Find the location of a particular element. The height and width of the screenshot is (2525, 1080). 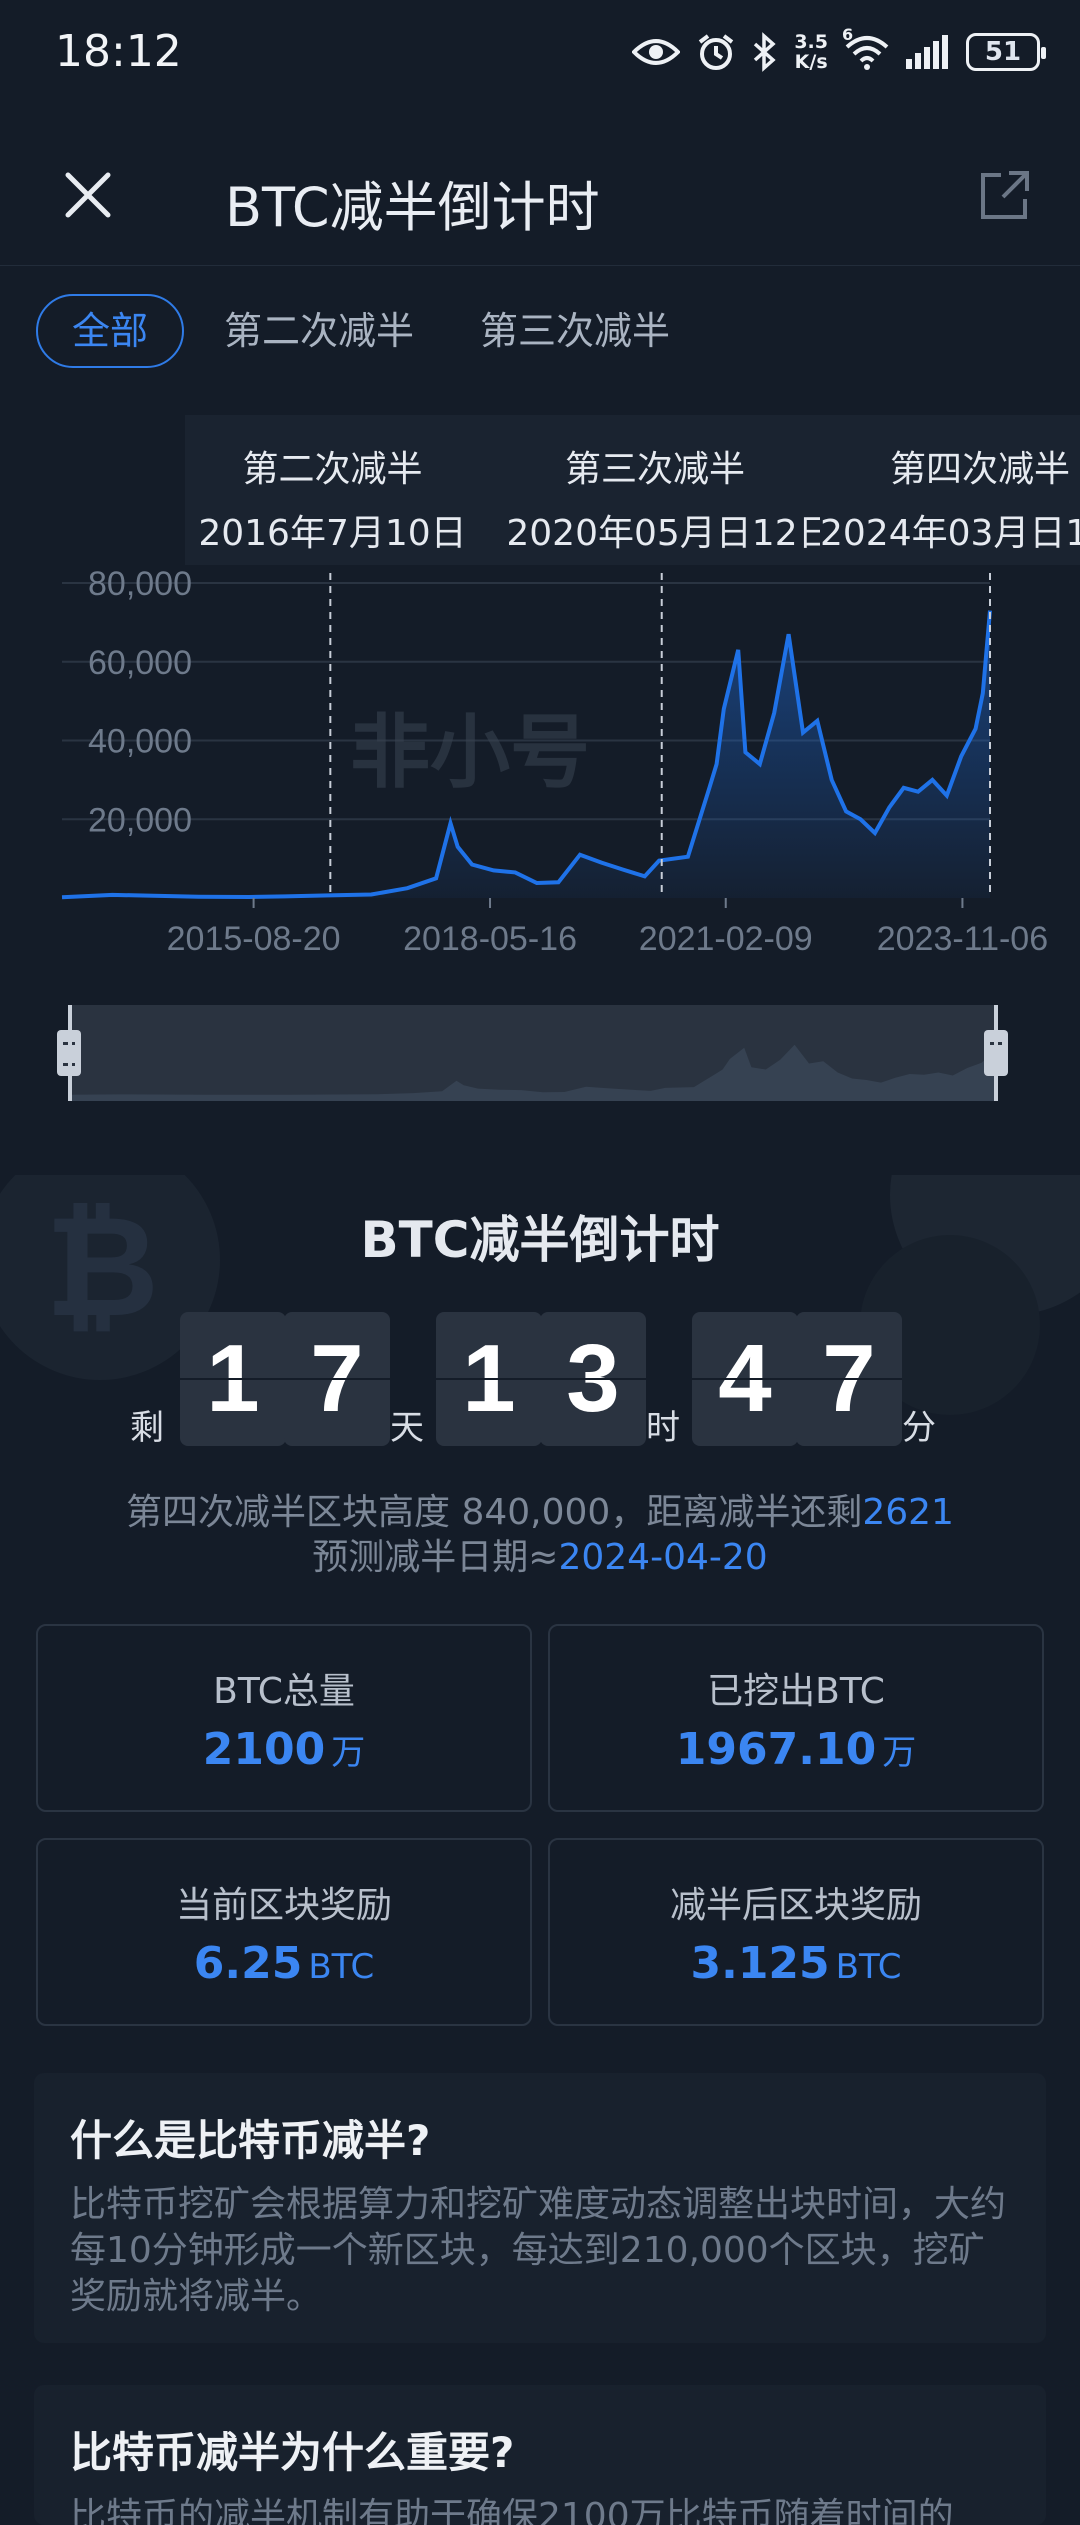

faq-card-why-important: 比特币减半为什么重要? 比特币的减半机制有助于确保2100万比特币随着时间的 is located at coordinates (540, 2455).